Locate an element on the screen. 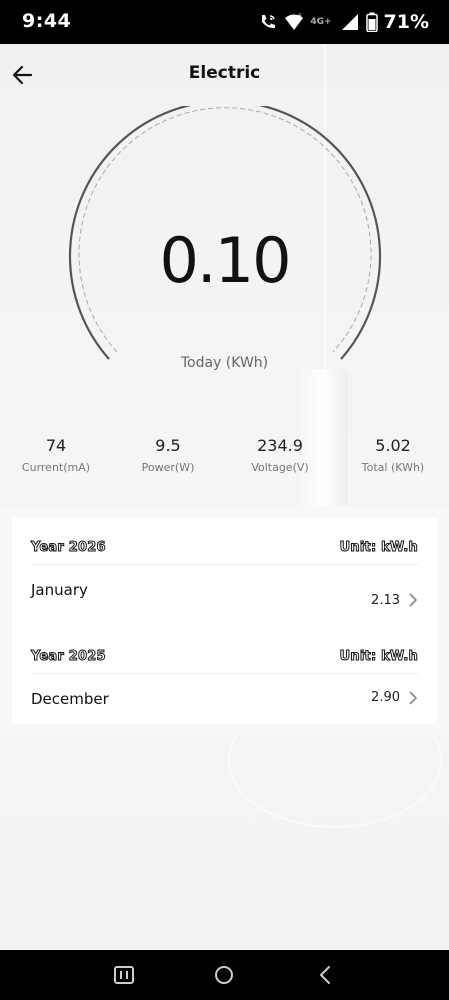 This screenshot has width=449, height=1000. stat-label: Current(mA) is located at coordinates (56, 467).